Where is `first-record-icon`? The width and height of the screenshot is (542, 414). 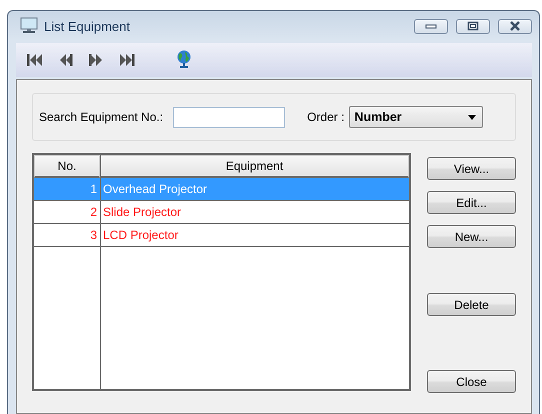 first-record-icon is located at coordinates (35, 60).